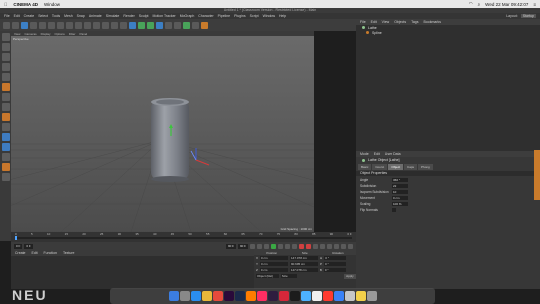  What do you see at coordinates (377, 33) in the screenshot?
I see `object-name: Spline` at bounding box center [377, 33].